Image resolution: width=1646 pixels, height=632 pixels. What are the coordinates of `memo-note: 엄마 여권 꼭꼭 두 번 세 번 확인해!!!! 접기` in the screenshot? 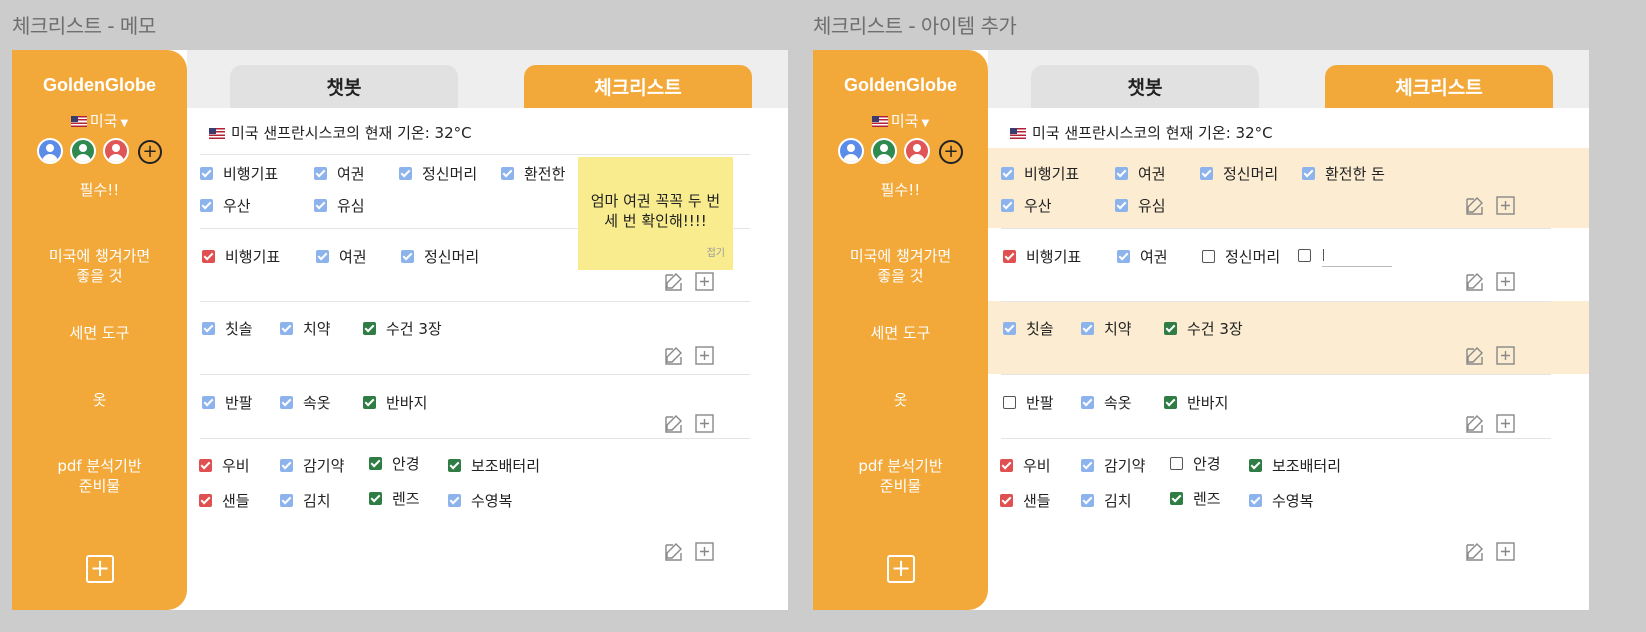 It's located at (655, 213).